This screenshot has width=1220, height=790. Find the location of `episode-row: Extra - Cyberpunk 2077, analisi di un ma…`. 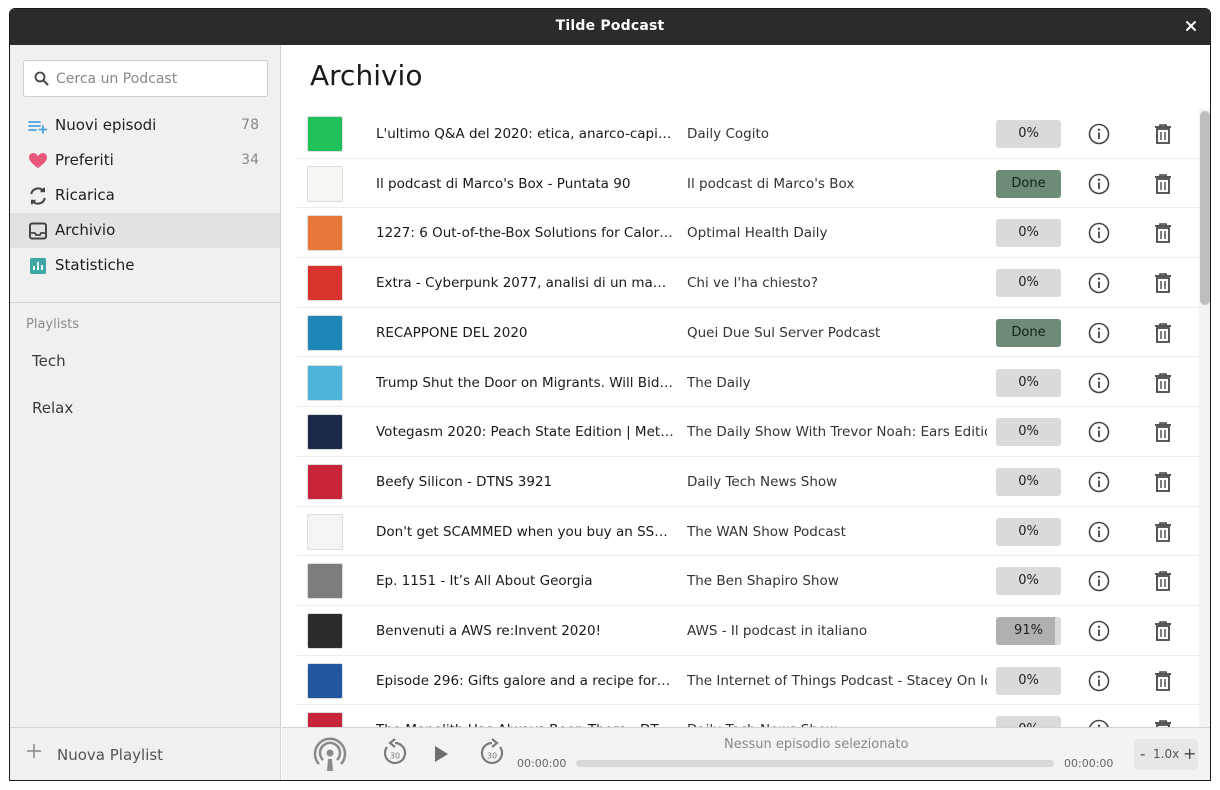

episode-row: Extra - Cyberpunk 2077, analisi di un ma… is located at coordinates (748, 283).